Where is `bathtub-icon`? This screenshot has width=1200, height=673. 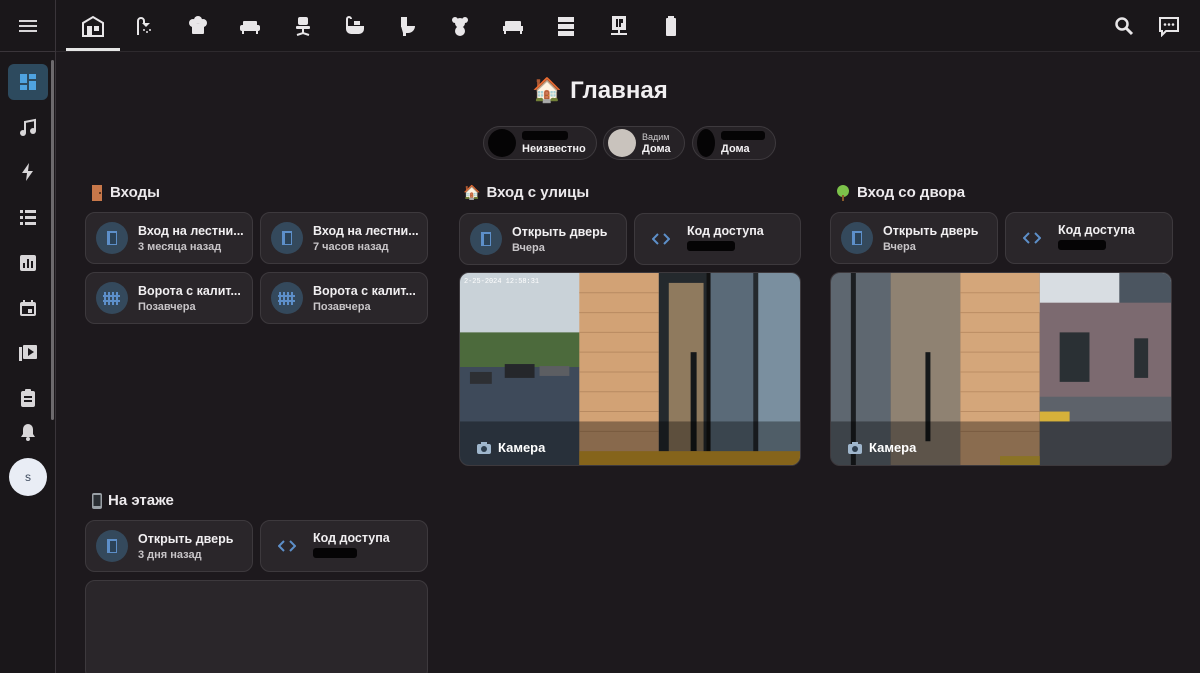 bathtub-icon is located at coordinates (355, 25).